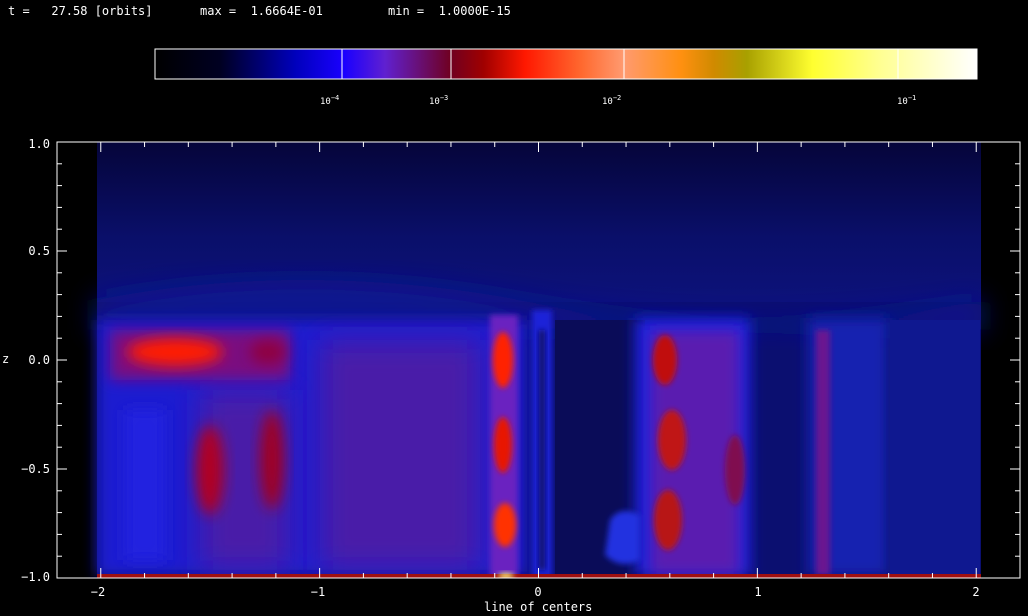 This screenshot has height=616, width=1028. I want to click on y-tick-label: 0.0, so click(39, 360).